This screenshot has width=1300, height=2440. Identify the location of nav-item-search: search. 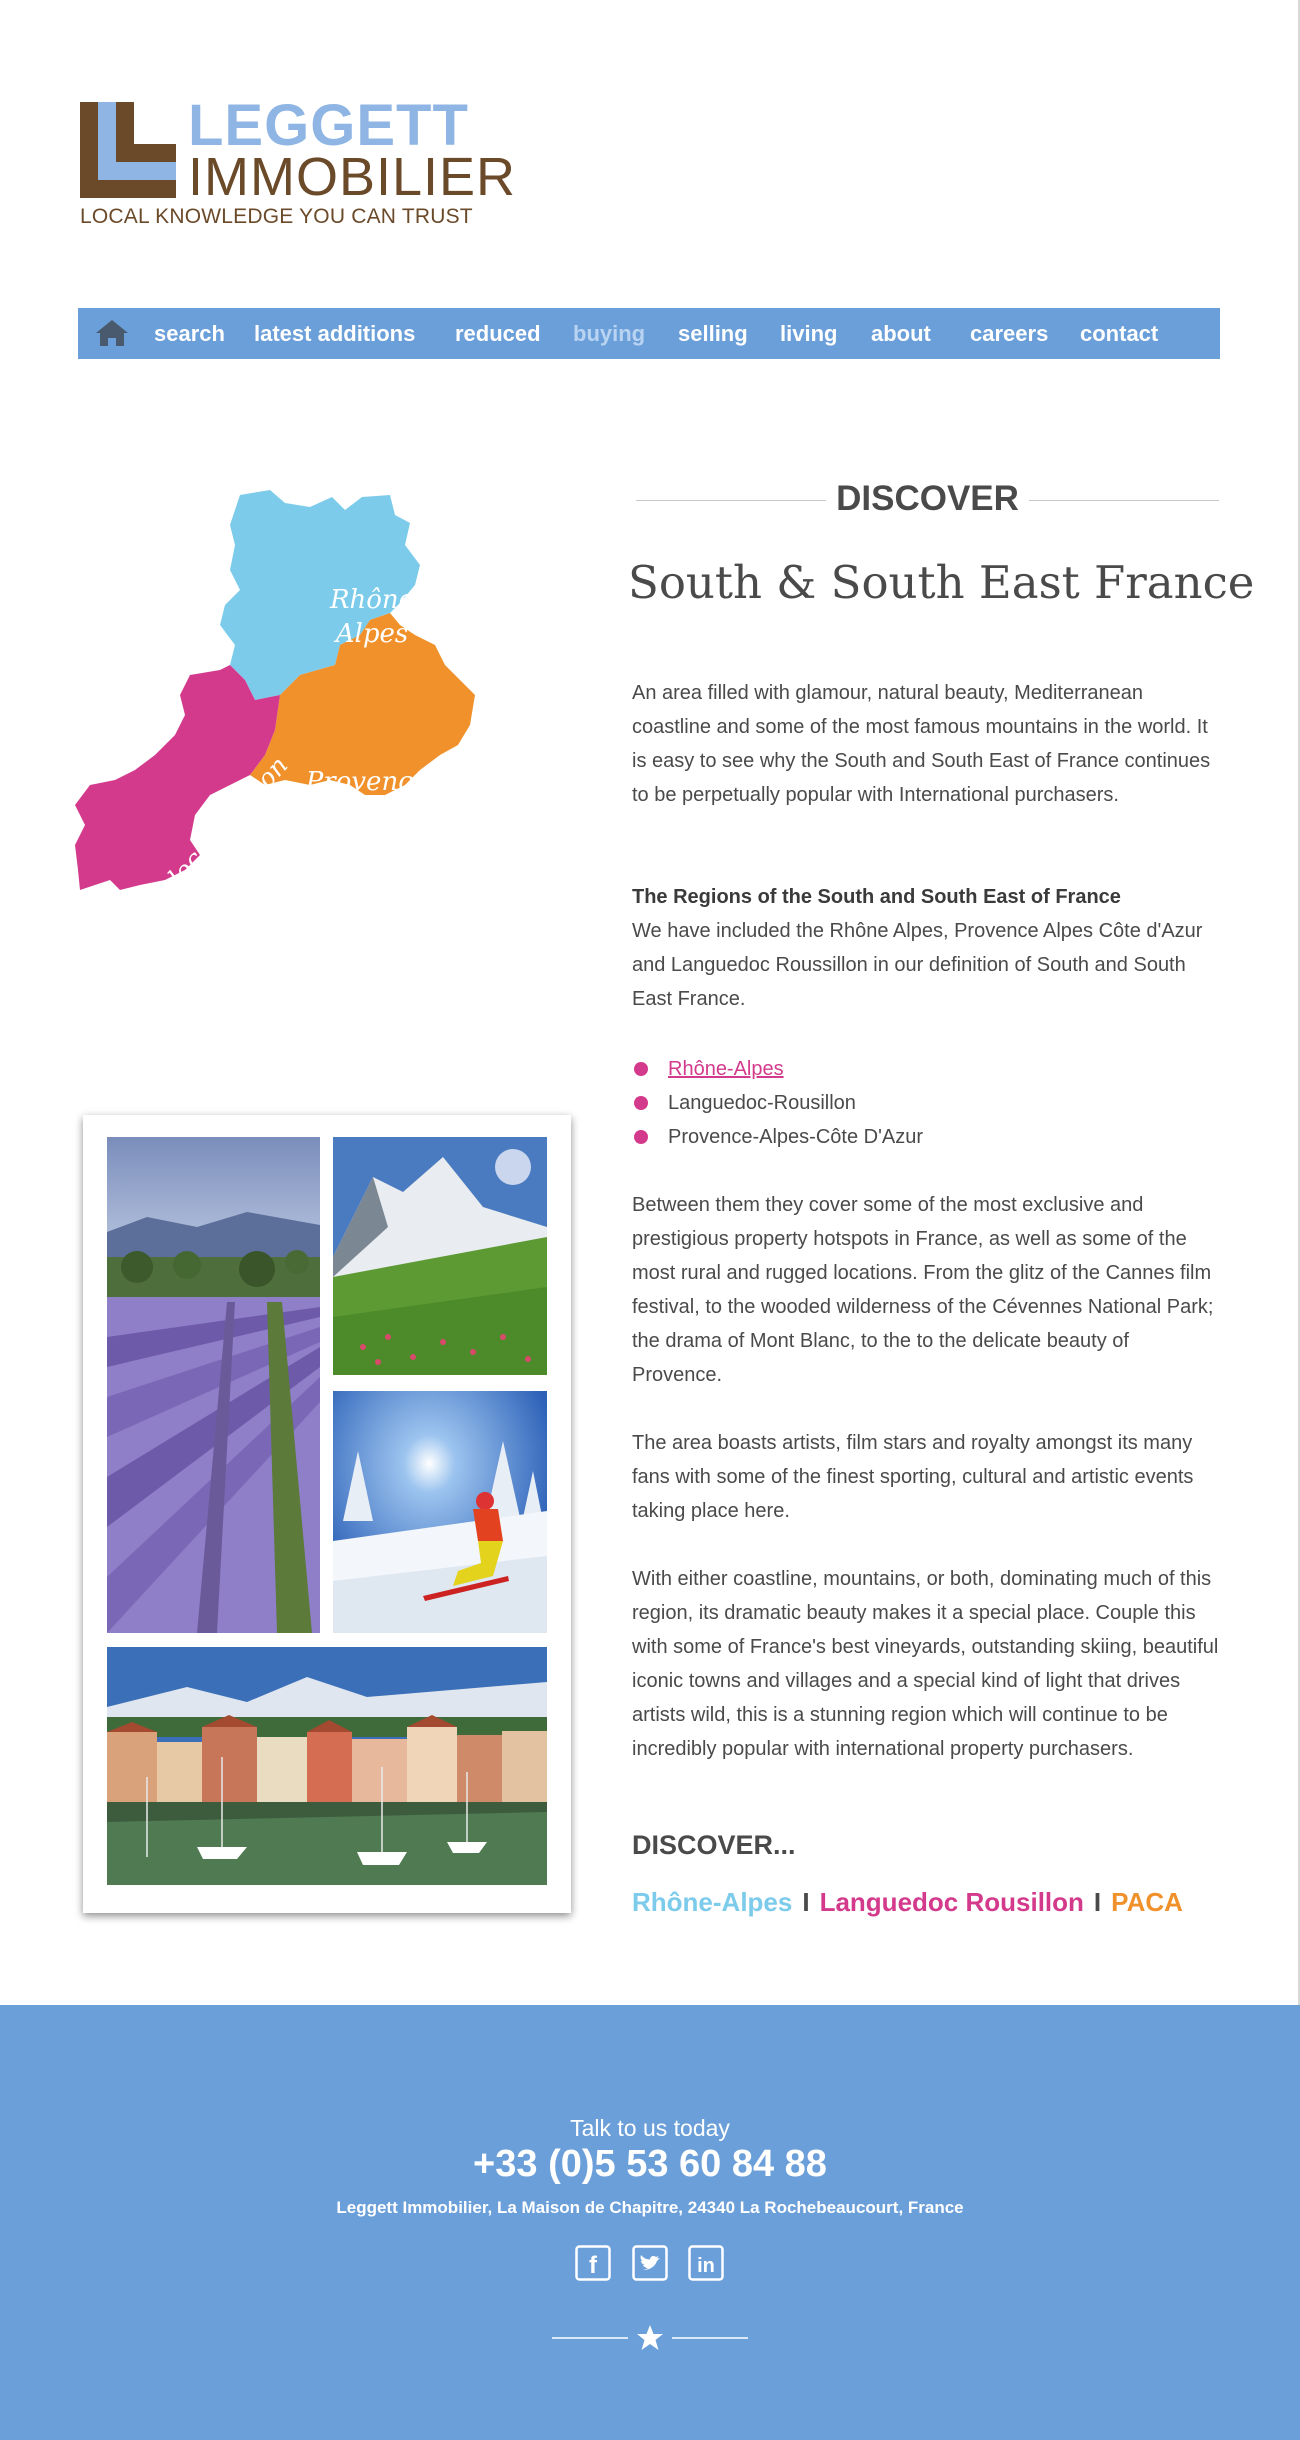
(189, 333).